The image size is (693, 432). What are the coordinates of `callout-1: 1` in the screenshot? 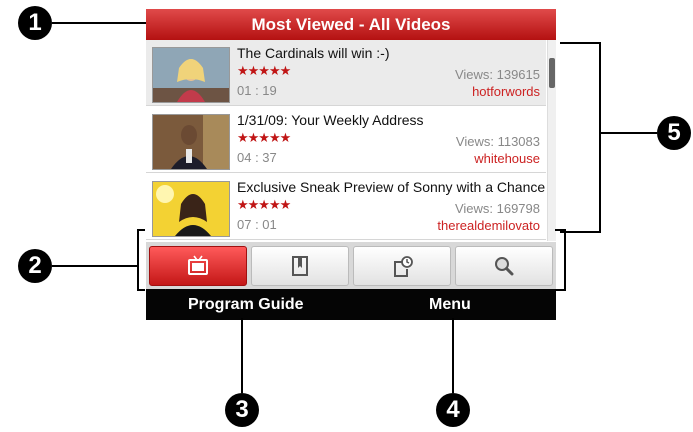 It's located at (35, 23).